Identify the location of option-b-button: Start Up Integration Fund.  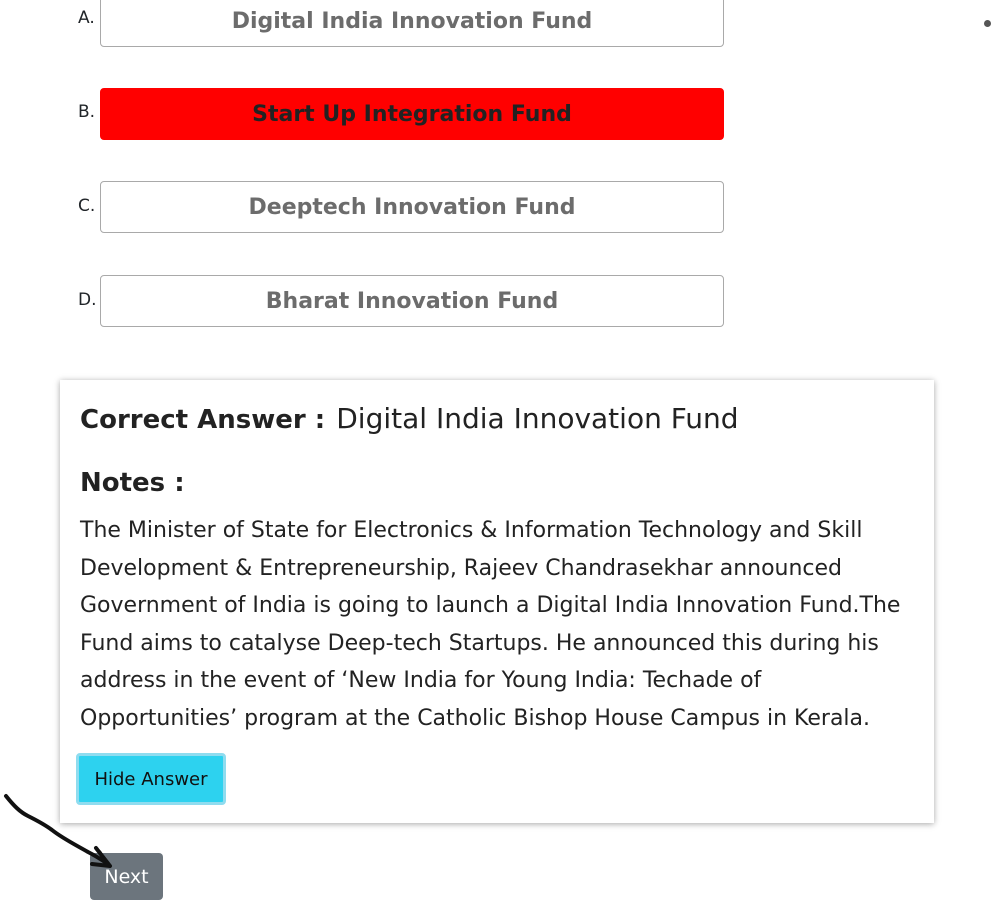
(412, 114).